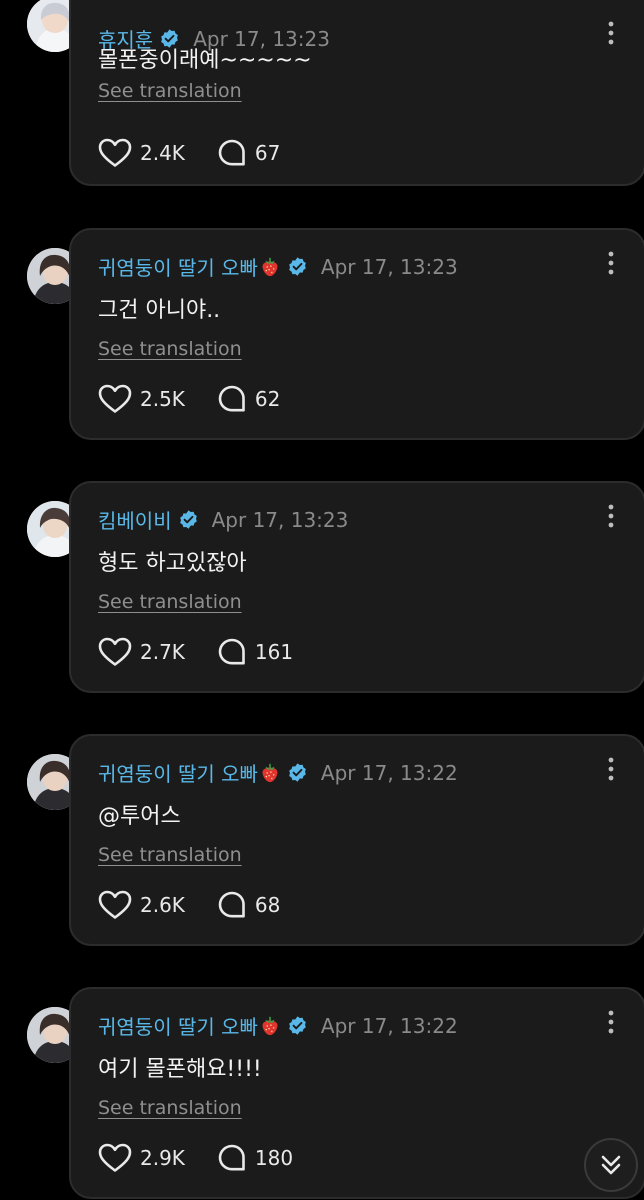  Describe the element at coordinates (267, 399) in the screenshot. I see `comment-count: 62` at that location.